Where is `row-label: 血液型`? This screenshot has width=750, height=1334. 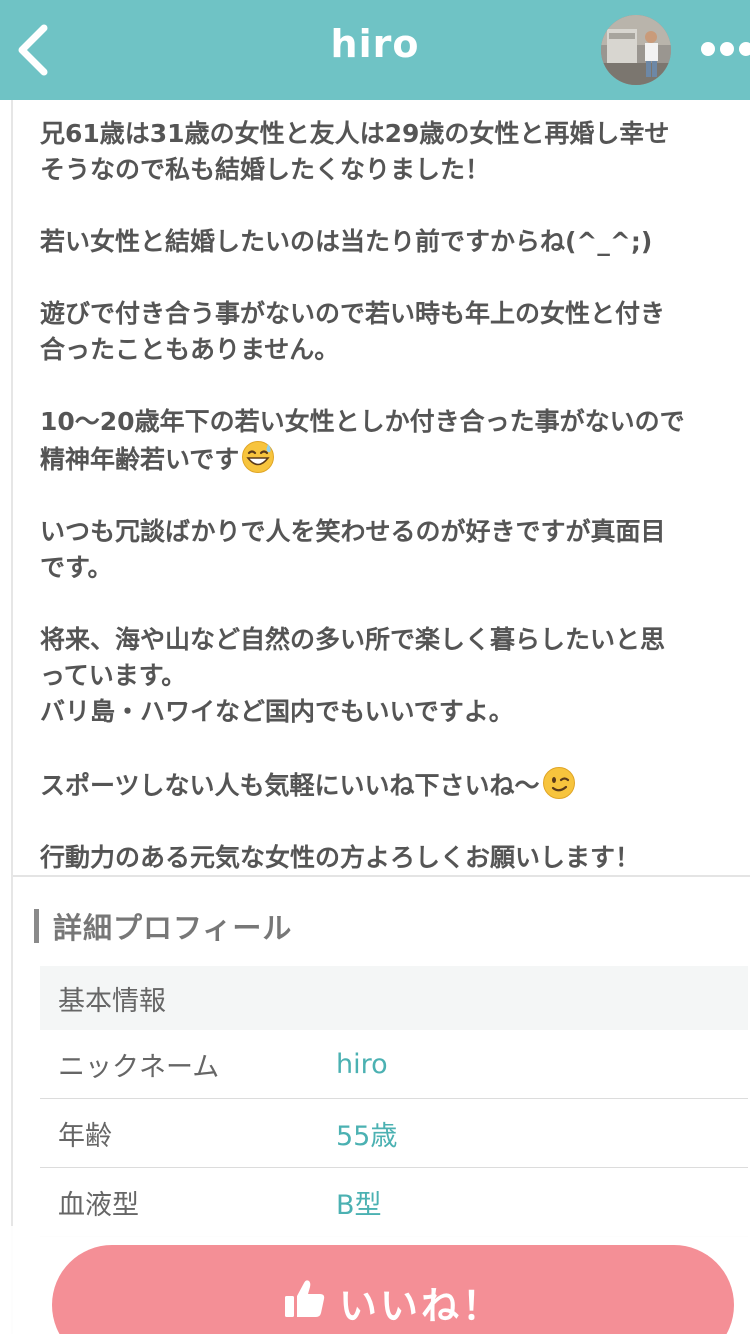
row-label: 血液型 is located at coordinates (98, 1205).